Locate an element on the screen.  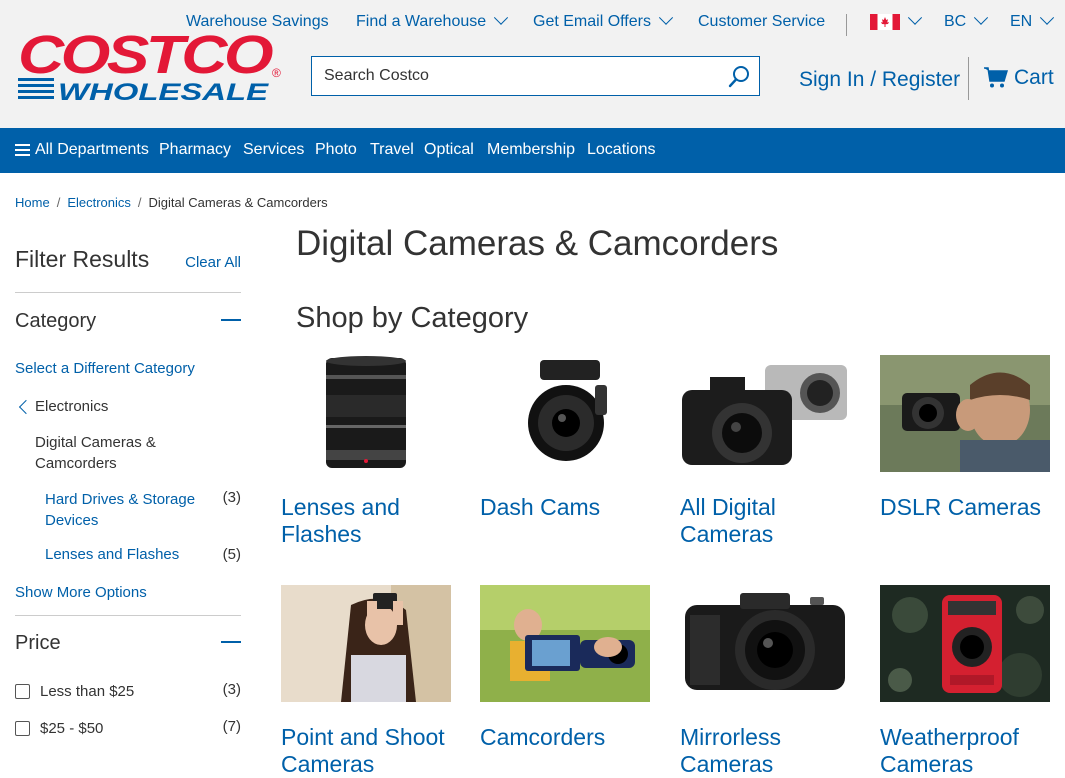
search-icon is located at coordinates (739, 77).